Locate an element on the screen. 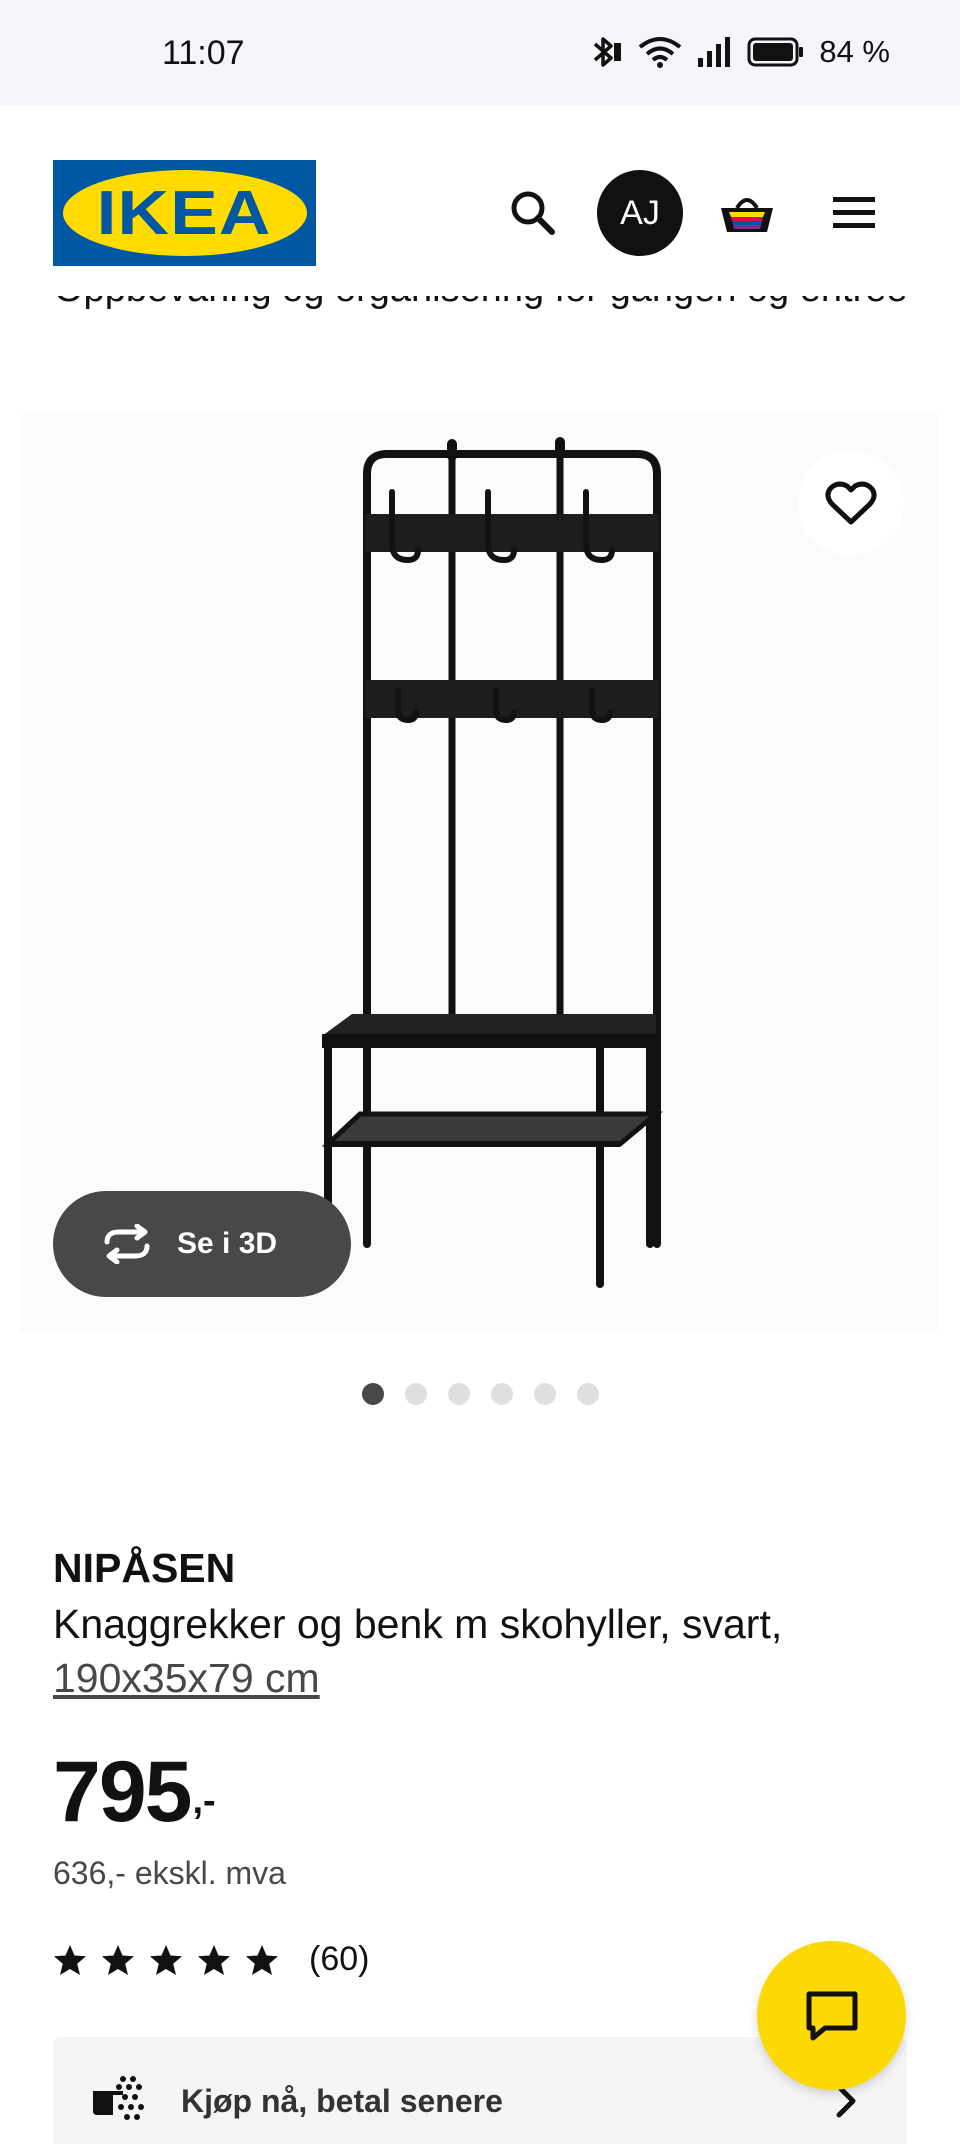 This screenshot has height=2144, width=960. buy-now-pay-later-label: Kjøp nå, betal senere is located at coordinates (342, 2101).